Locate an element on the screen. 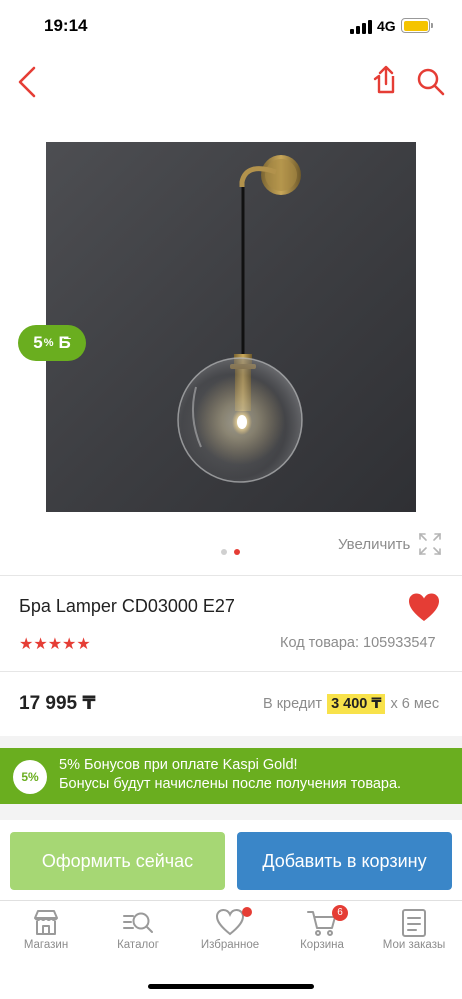 Image resolution: width=462 pixels, height=999 pixels. credit-term: x 6 мес is located at coordinates (415, 704).